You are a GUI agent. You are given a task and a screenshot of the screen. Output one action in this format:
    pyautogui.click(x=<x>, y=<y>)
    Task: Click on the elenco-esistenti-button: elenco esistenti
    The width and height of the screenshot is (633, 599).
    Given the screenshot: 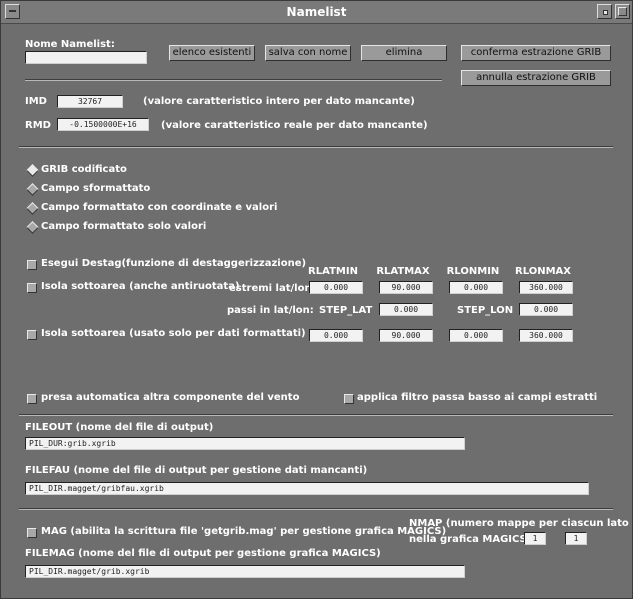 What is the action you would take?
    pyautogui.click(x=212, y=53)
    